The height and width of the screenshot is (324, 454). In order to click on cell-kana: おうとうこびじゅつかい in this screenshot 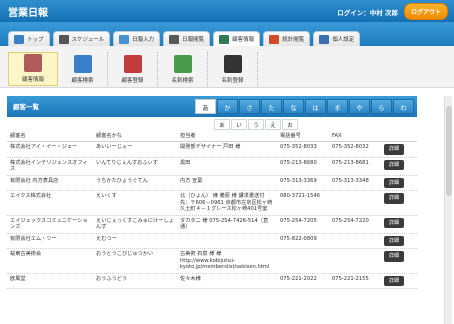, I will do `click(125, 254)`.